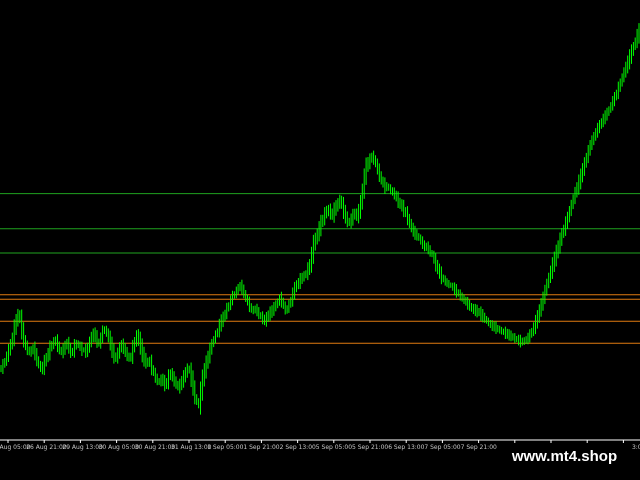  What do you see at coordinates (46, 447) in the screenshot?
I see `time-tick-label: 26 Aug 21:00` at bounding box center [46, 447].